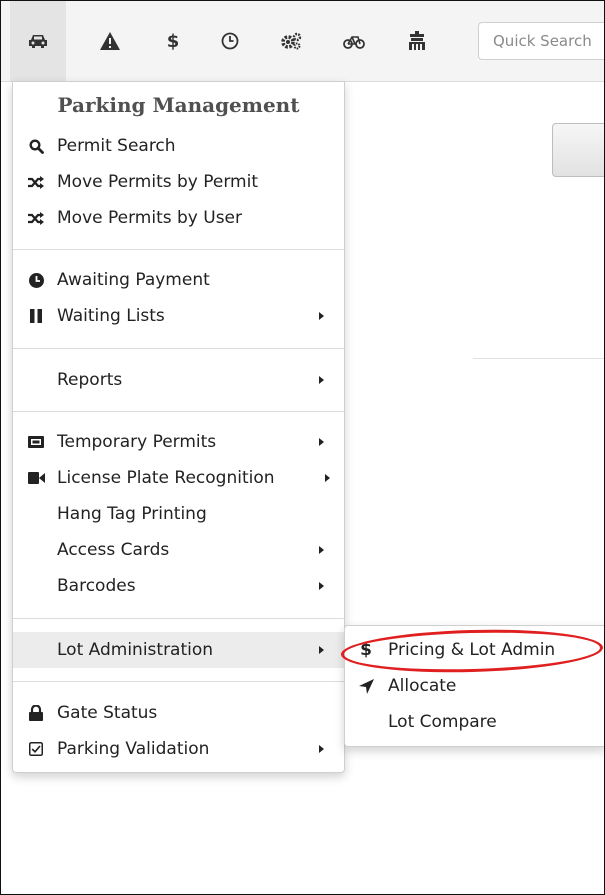 This screenshot has height=895, width=605. What do you see at coordinates (36, 713) in the screenshot?
I see `lock-icon` at bounding box center [36, 713].